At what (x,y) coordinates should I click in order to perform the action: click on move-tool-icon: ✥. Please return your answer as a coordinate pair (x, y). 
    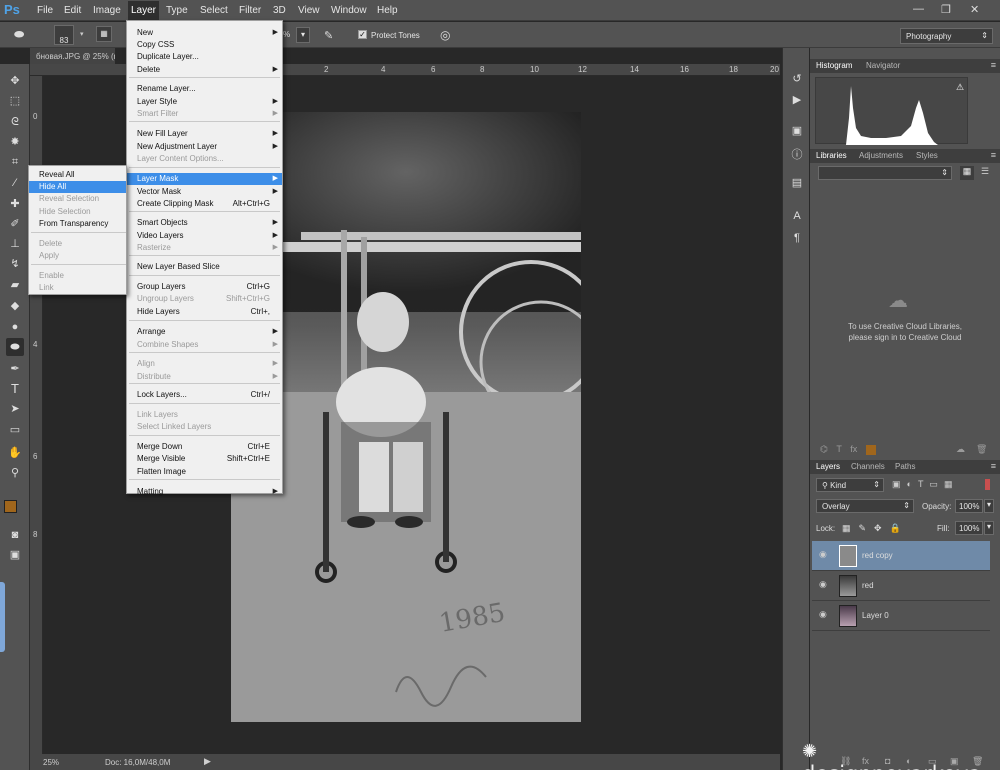
    Looking at the image, I should click on (15, 81).